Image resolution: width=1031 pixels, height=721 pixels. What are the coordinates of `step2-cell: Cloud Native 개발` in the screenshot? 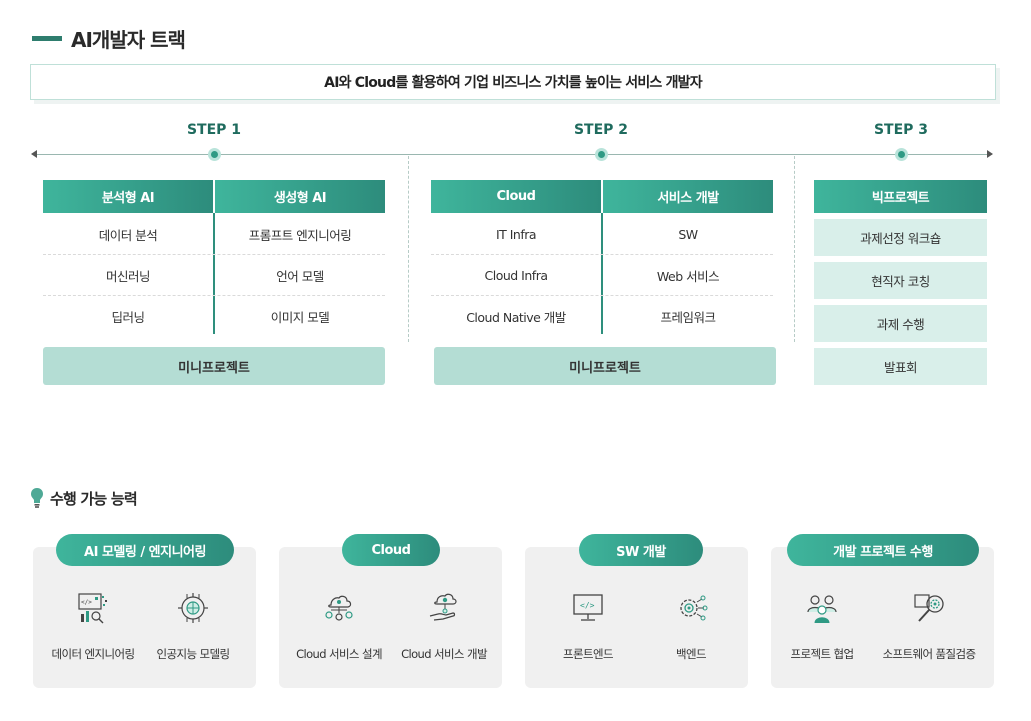 It's located at (516, 317).